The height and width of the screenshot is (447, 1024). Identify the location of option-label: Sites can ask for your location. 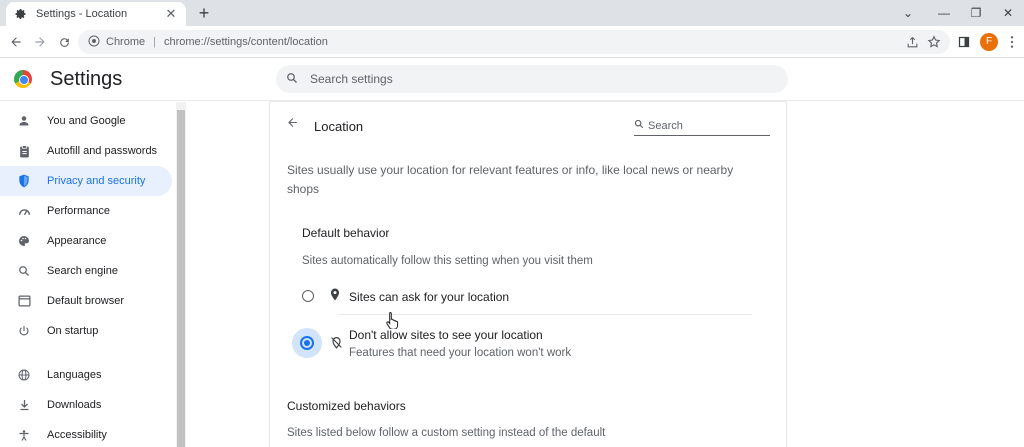
(429, 297).